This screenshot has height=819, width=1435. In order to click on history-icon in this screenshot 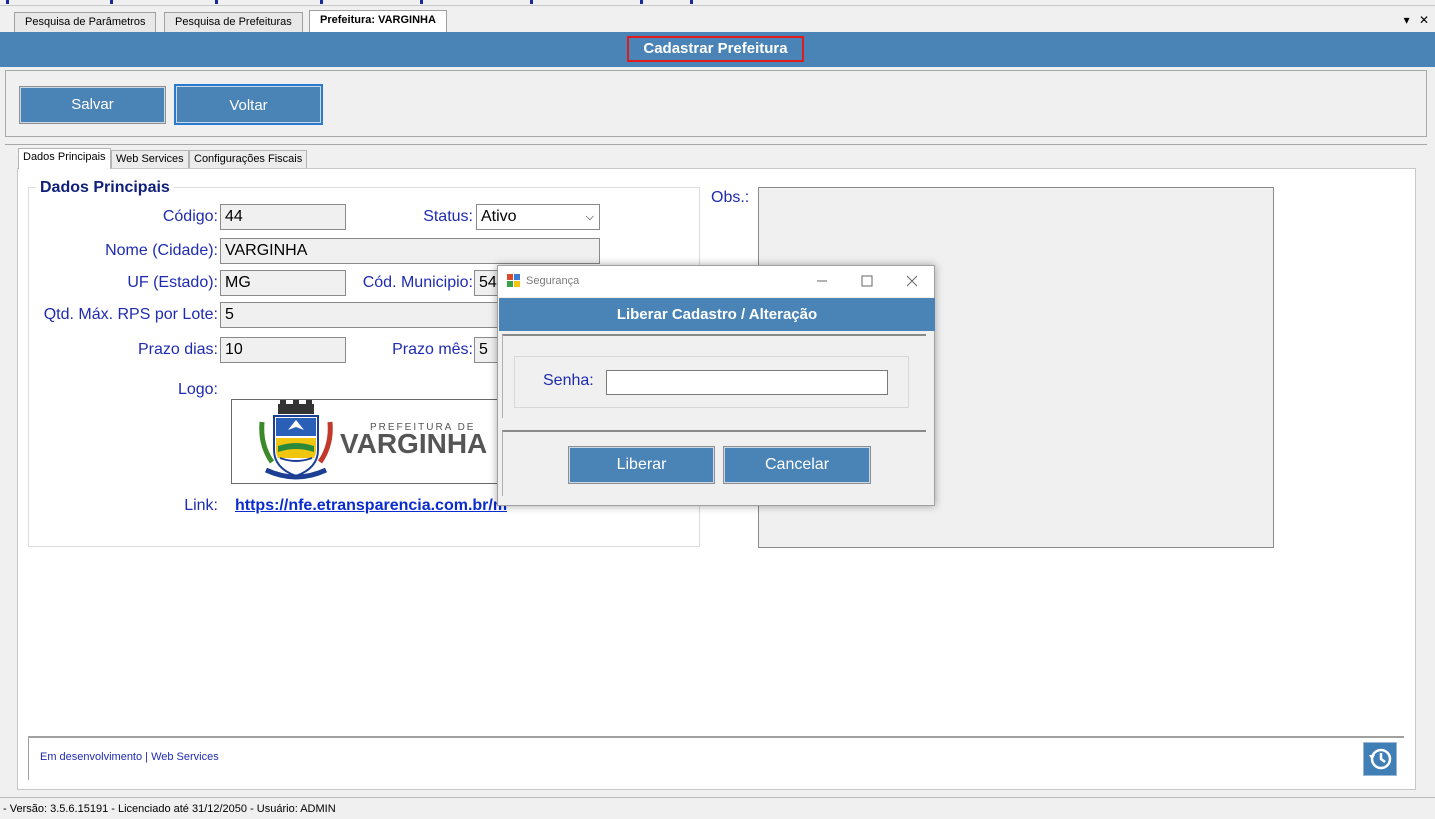, I will do `click(1380, 759)`.